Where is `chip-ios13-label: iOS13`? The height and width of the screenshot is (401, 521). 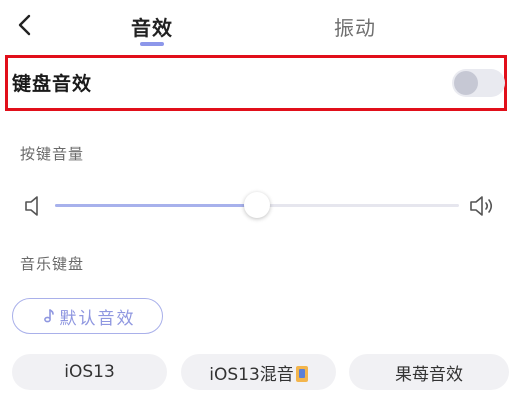
chip-ios13-label: iOS13 is located at coordinates (89, 372).